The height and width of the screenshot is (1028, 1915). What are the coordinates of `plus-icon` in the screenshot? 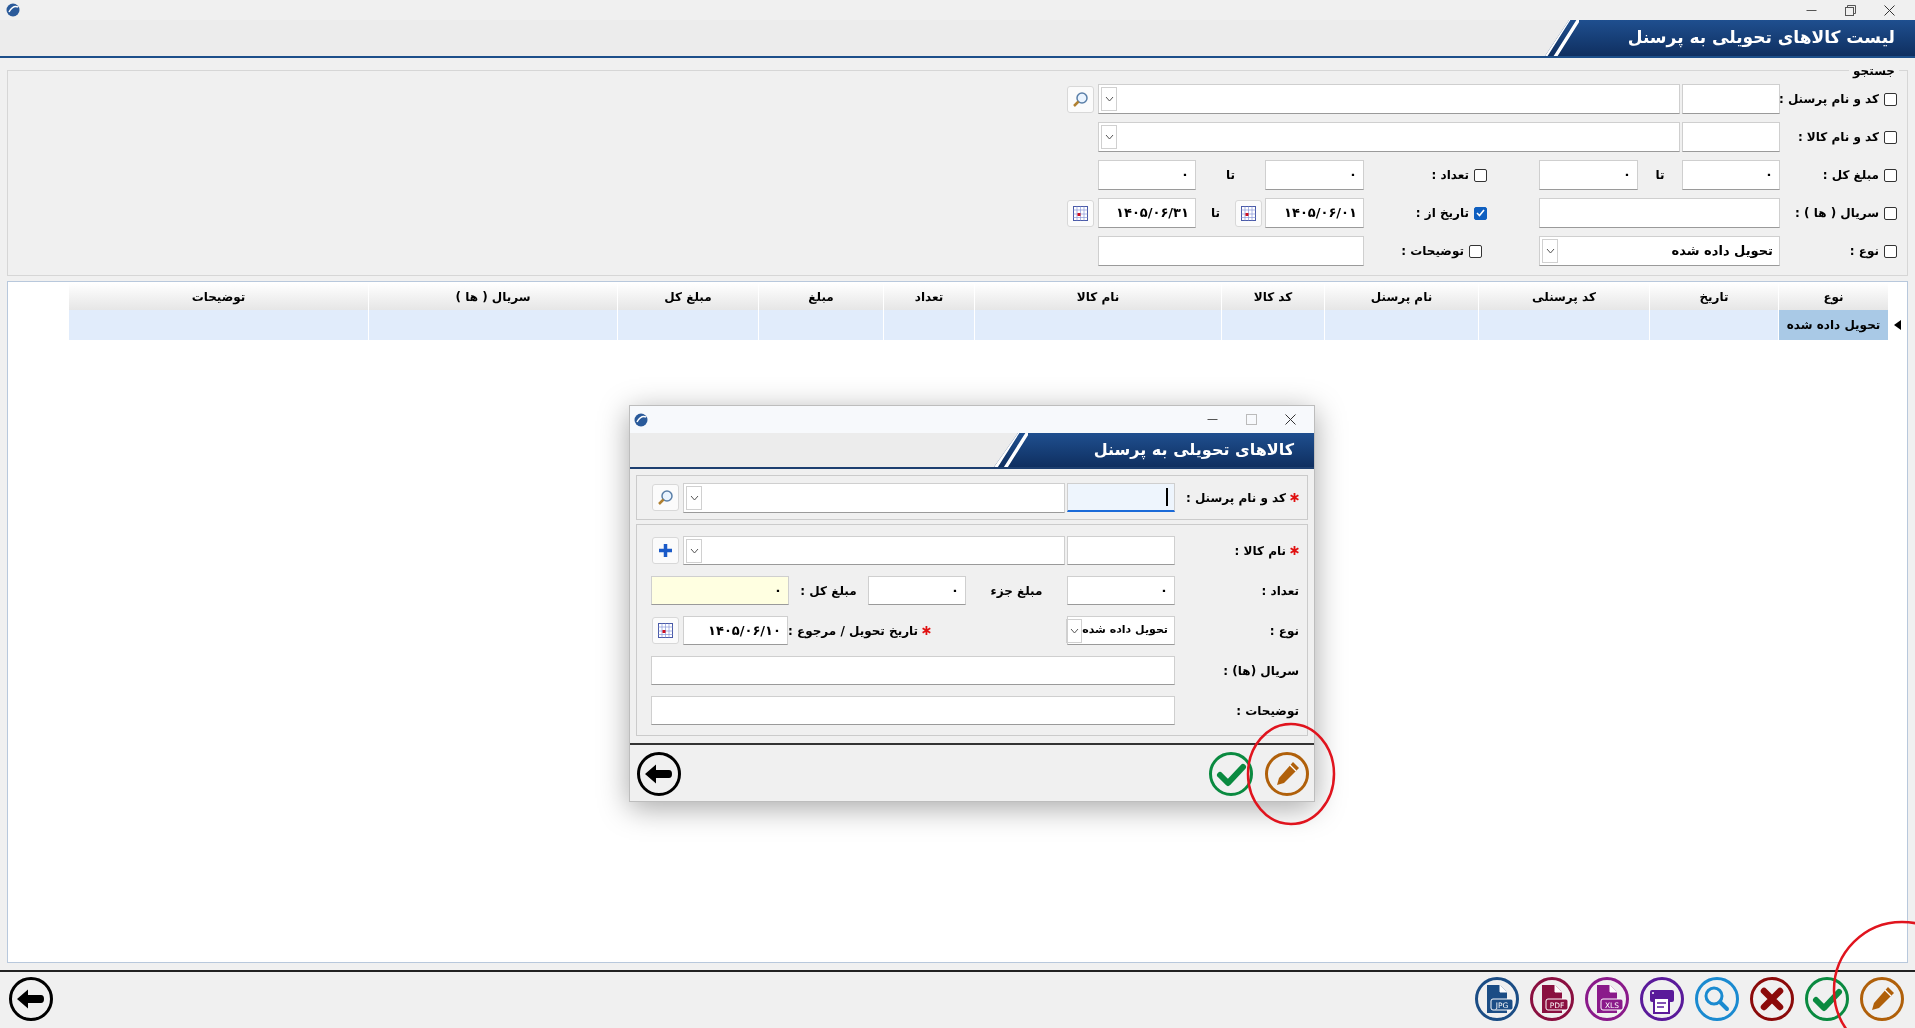 It's located at (665, 550).